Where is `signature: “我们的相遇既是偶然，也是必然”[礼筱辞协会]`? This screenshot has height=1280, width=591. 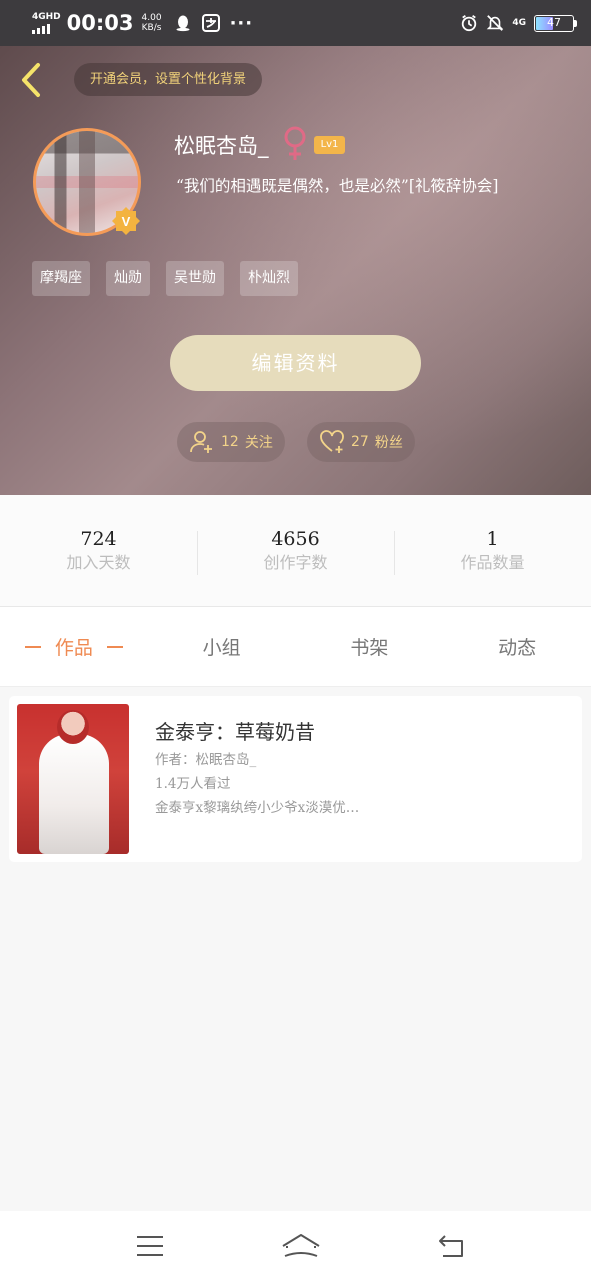 signature: “我们的相遇既是偶然，也是必然”[礼筱辞协会] is located at coordinates (337, 186).